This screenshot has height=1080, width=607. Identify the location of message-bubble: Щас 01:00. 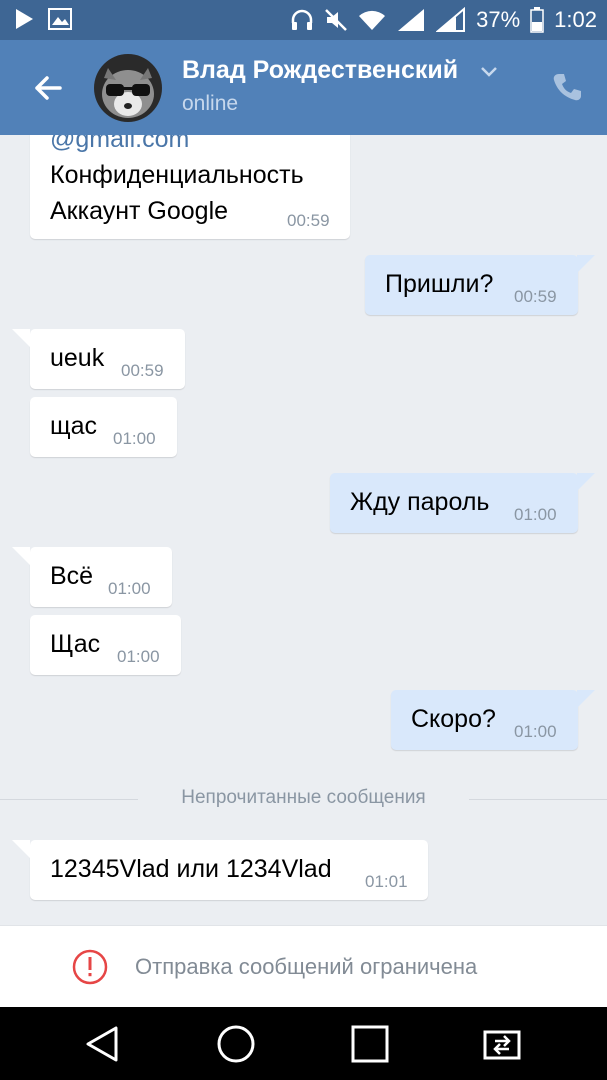
(105, 645).